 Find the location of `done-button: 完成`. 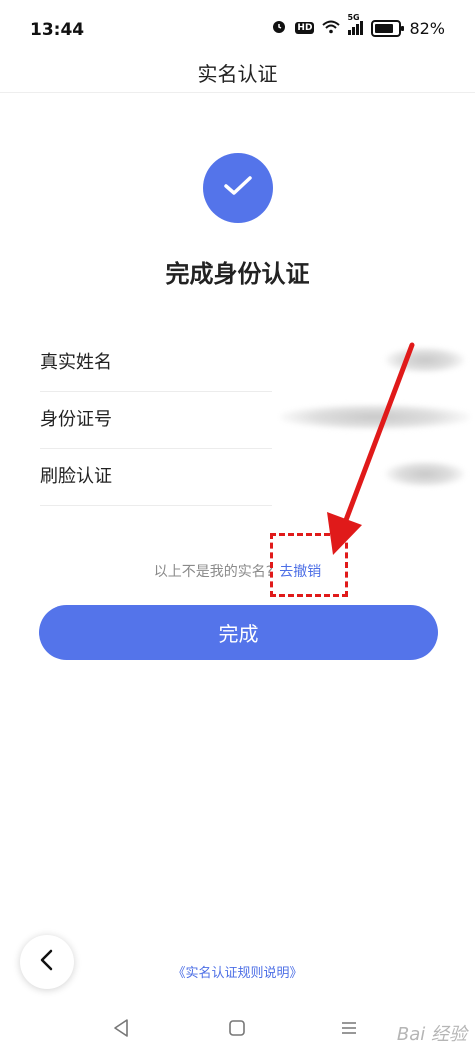

done-button: 完成 is located at coordinates (238, 632).